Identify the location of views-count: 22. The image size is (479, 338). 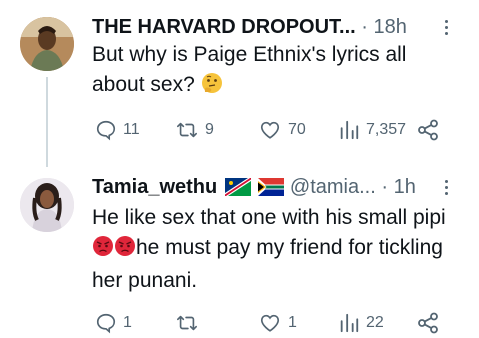
(375, 322).